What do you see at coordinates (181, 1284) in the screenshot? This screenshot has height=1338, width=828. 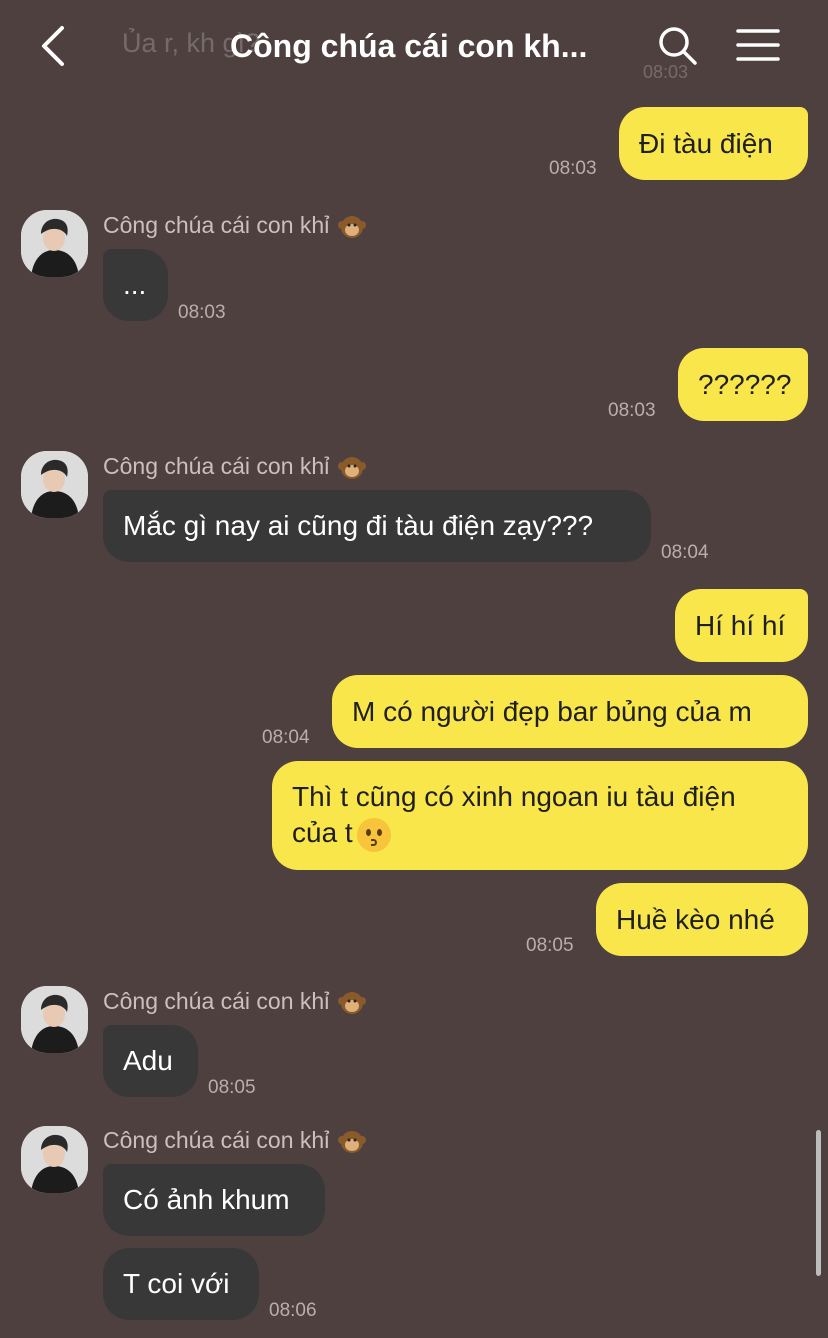 I see `their-message-bubble: T coi với` at bounding box center [181, 1284].